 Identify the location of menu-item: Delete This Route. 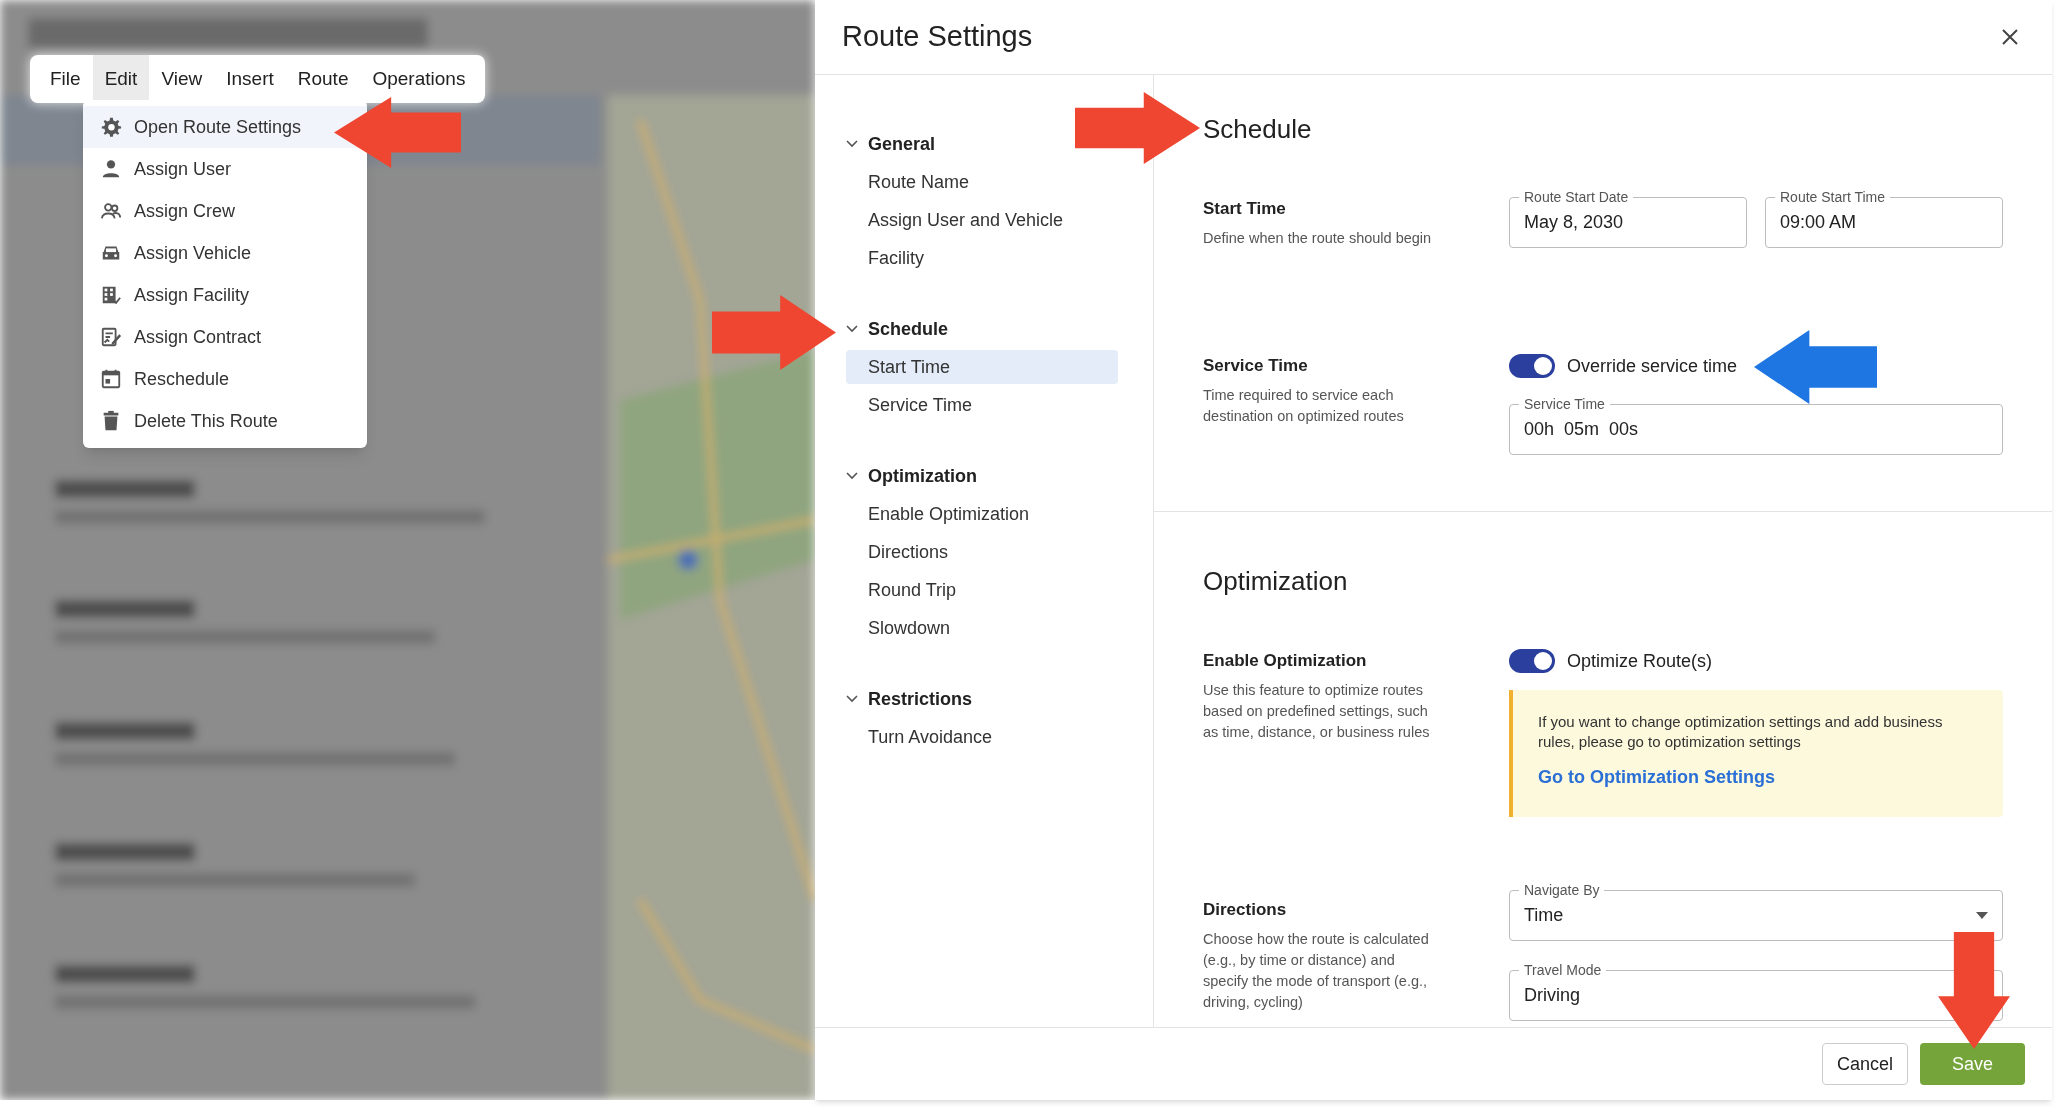
(225, 421).